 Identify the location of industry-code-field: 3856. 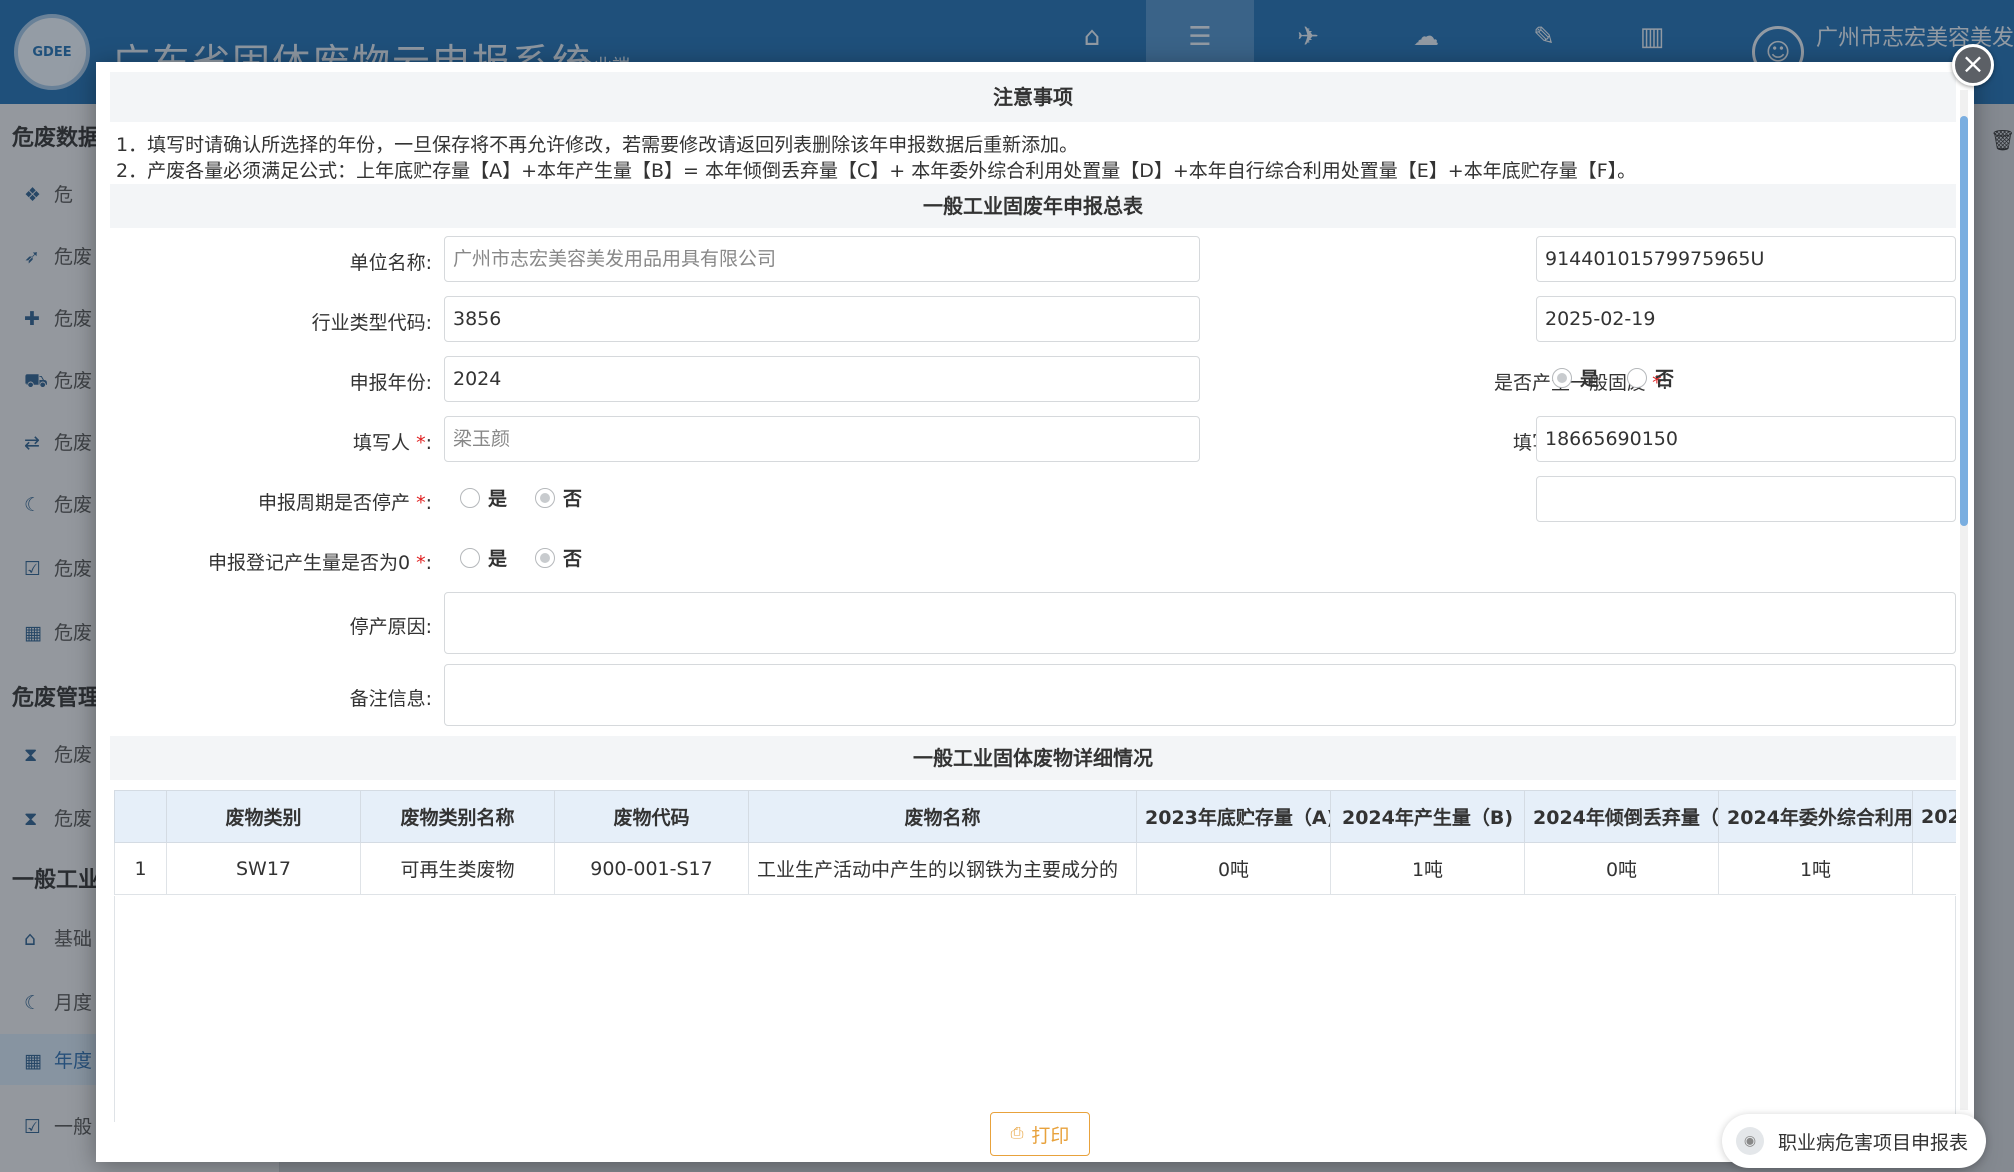
(822, 319).